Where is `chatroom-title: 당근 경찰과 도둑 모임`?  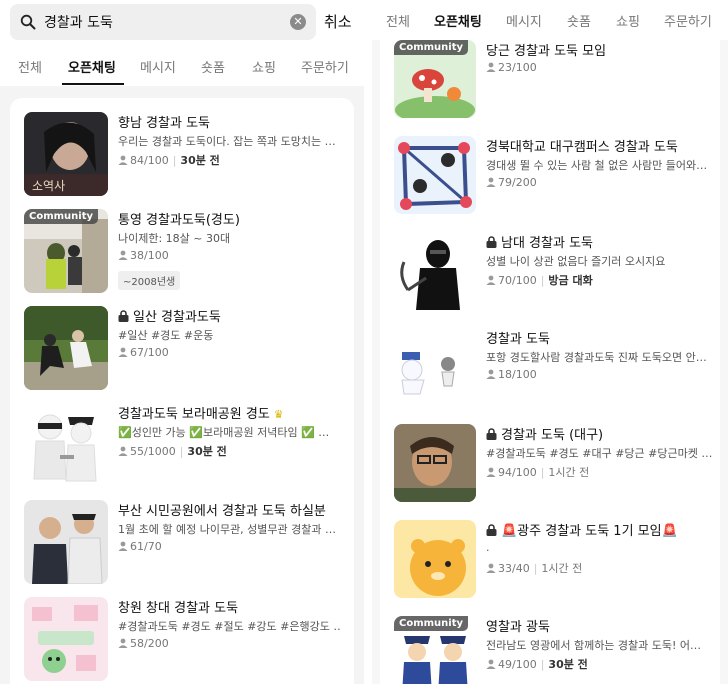
chatroom-title: 당근 경찰과 도둑 모임 is located at coordinates (546, 50).